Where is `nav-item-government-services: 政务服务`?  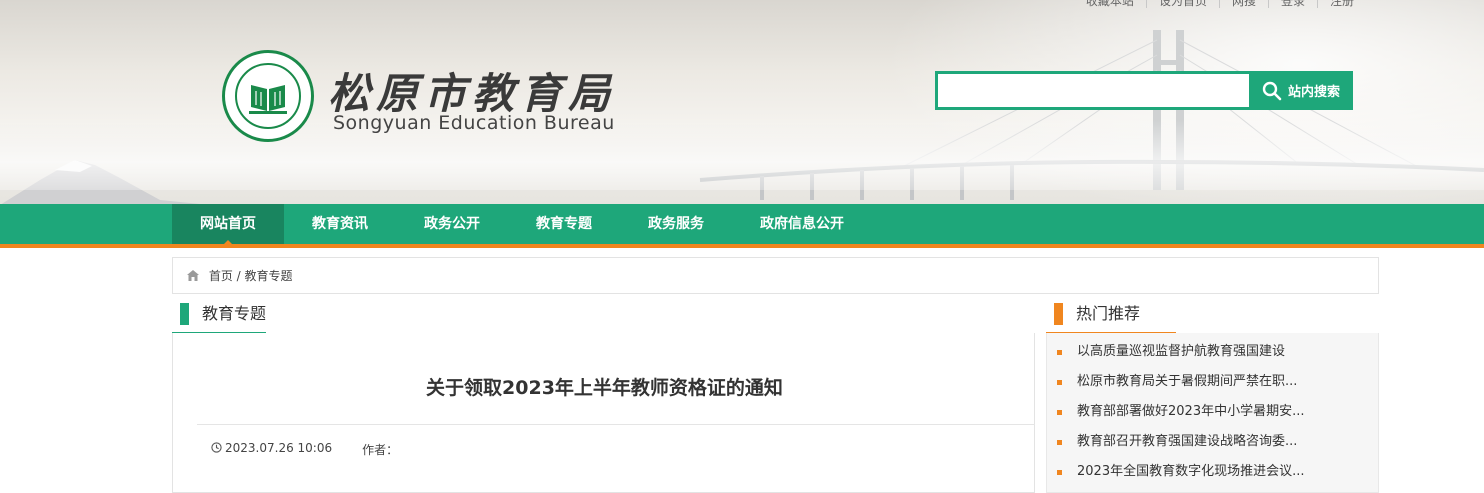 nav-item-government-services: 政务服务 is located at coordinates (676, 224).